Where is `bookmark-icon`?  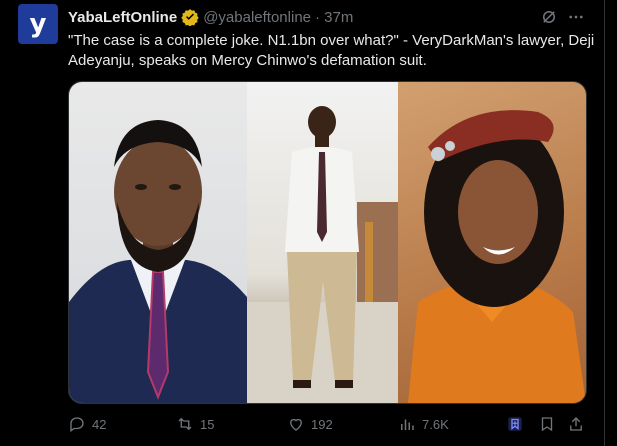 bookmark-icon is located at coordinates (515, 424).